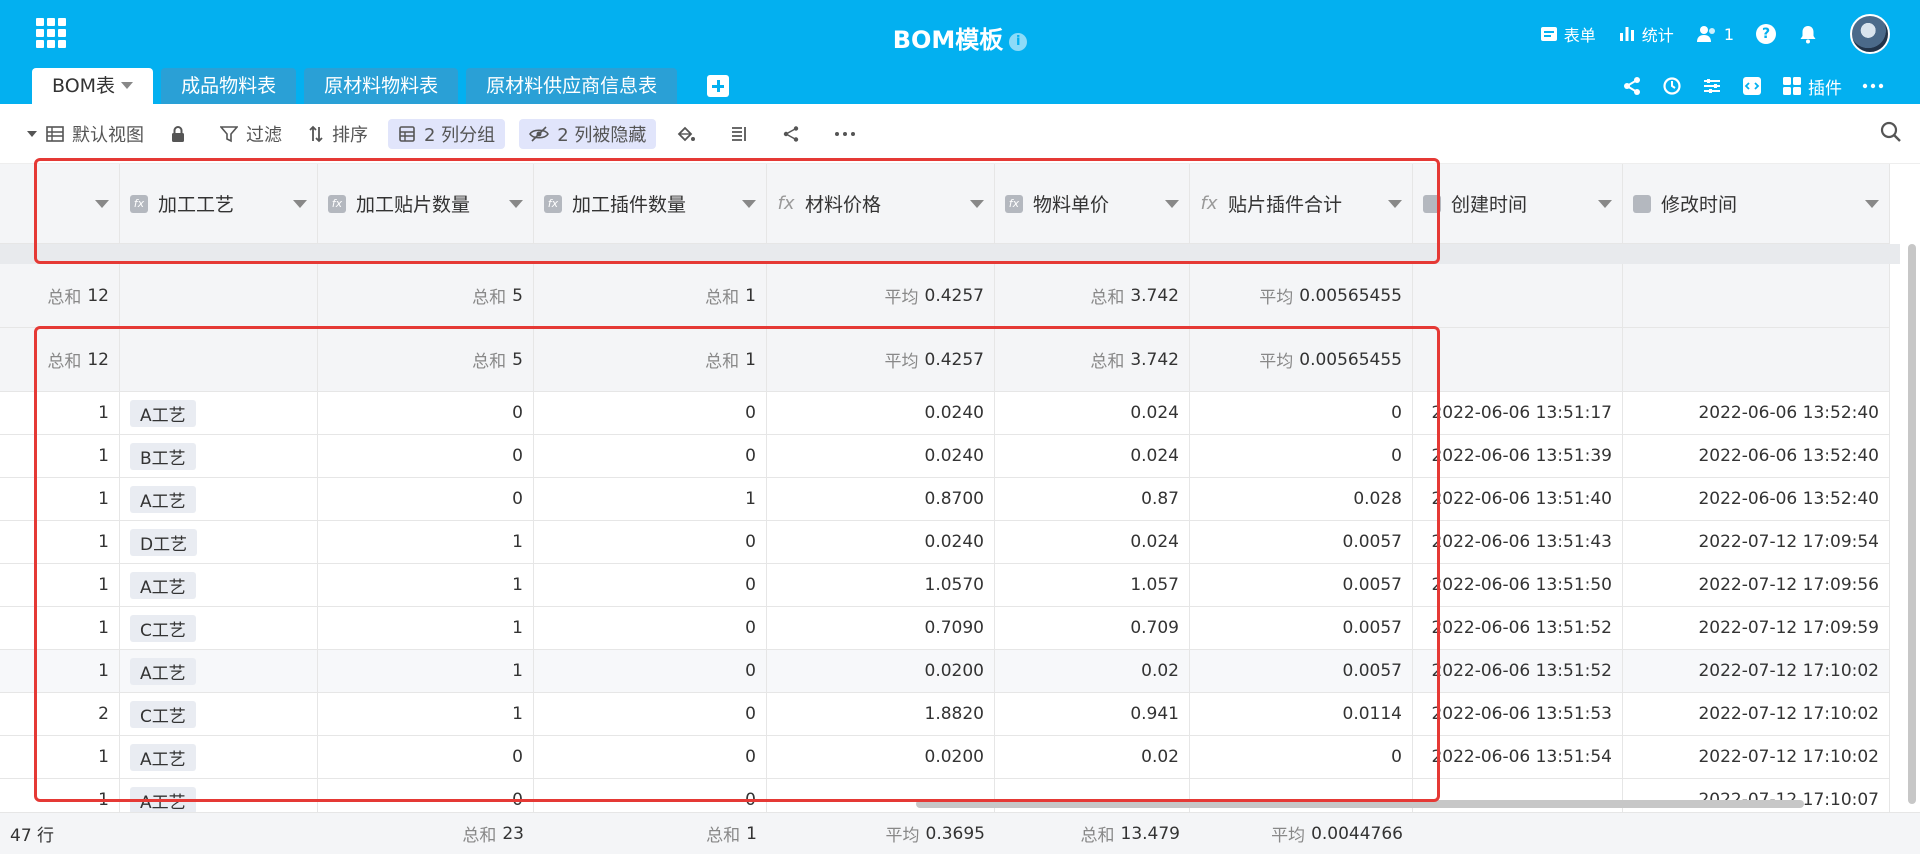  What do you see at coordinates (1518, 585) in the screenshot?
I see `table-cell-created: 2022-06-06 13:51:50` at bounding box center [1518, 585].